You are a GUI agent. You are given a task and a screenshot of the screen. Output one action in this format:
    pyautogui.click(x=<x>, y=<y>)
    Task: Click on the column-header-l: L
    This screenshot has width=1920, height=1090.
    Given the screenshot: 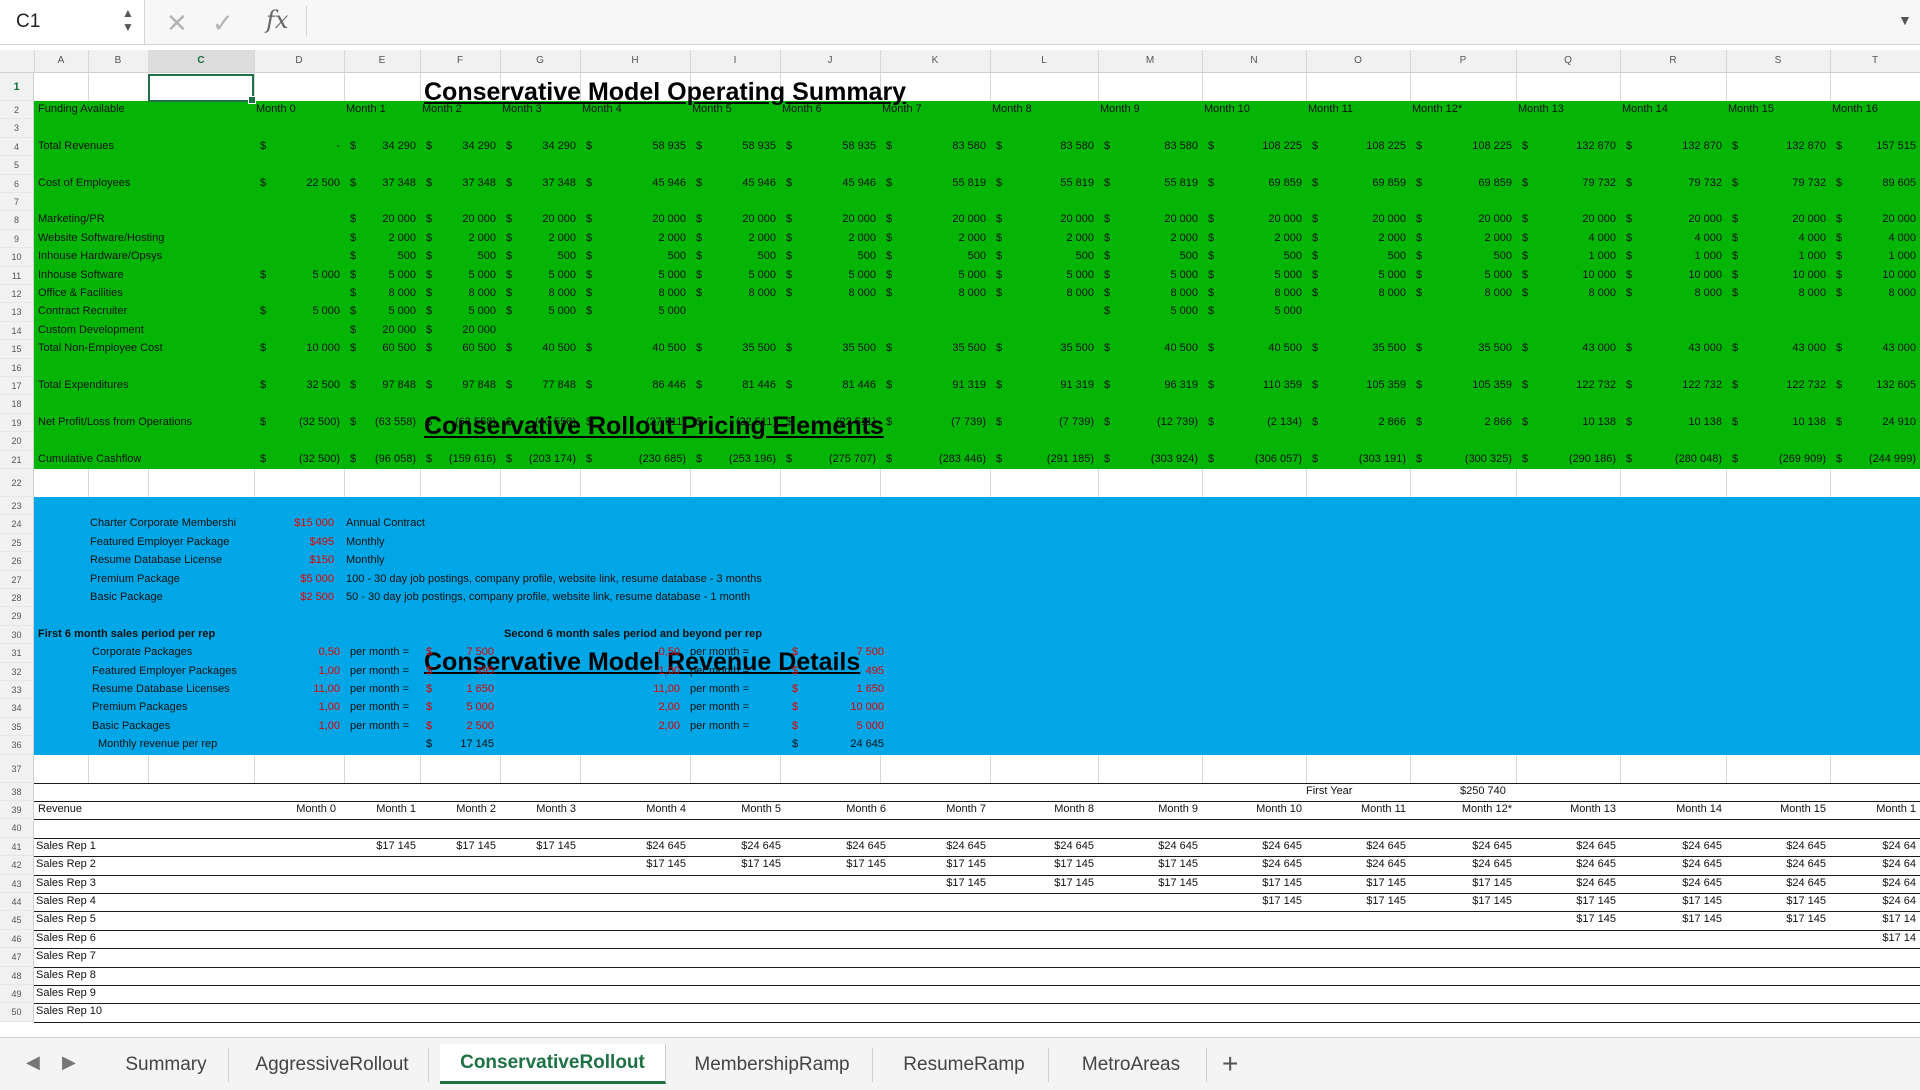 What is the action you would take?
    pyautogui.click(x=1044, y=61)
    